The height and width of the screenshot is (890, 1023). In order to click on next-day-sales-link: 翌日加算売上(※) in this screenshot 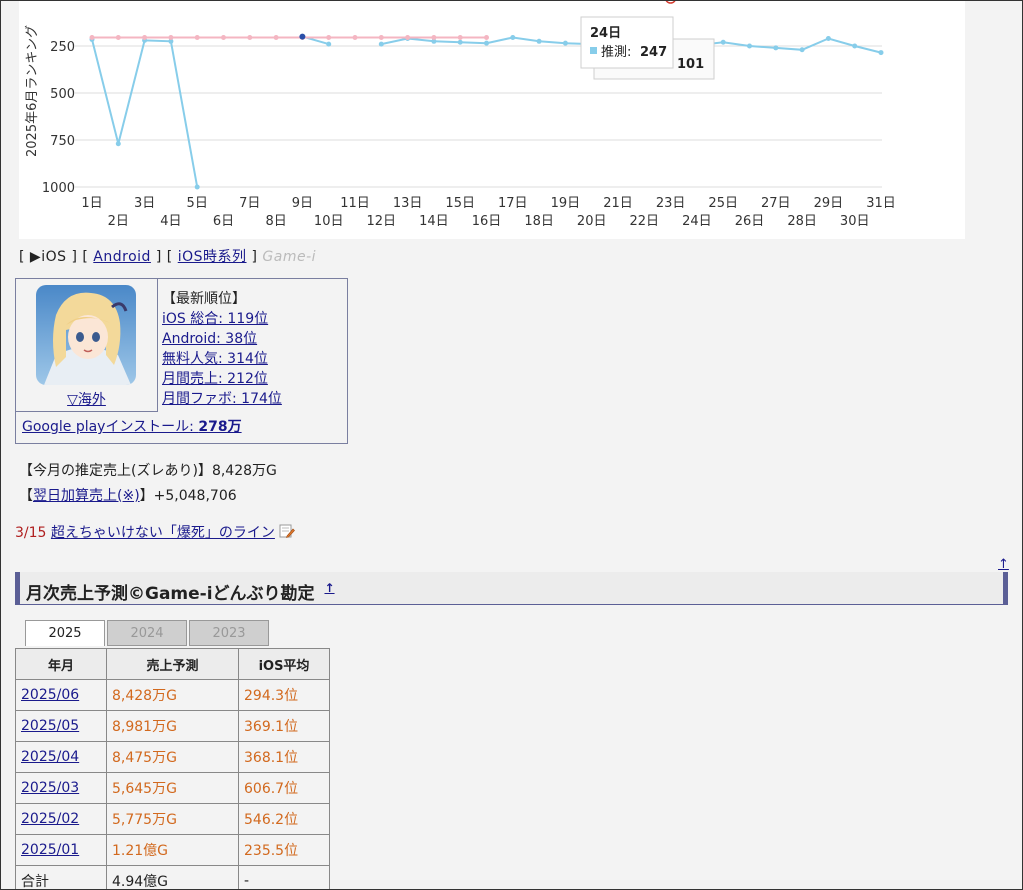, I will do `click(86, 496)`.